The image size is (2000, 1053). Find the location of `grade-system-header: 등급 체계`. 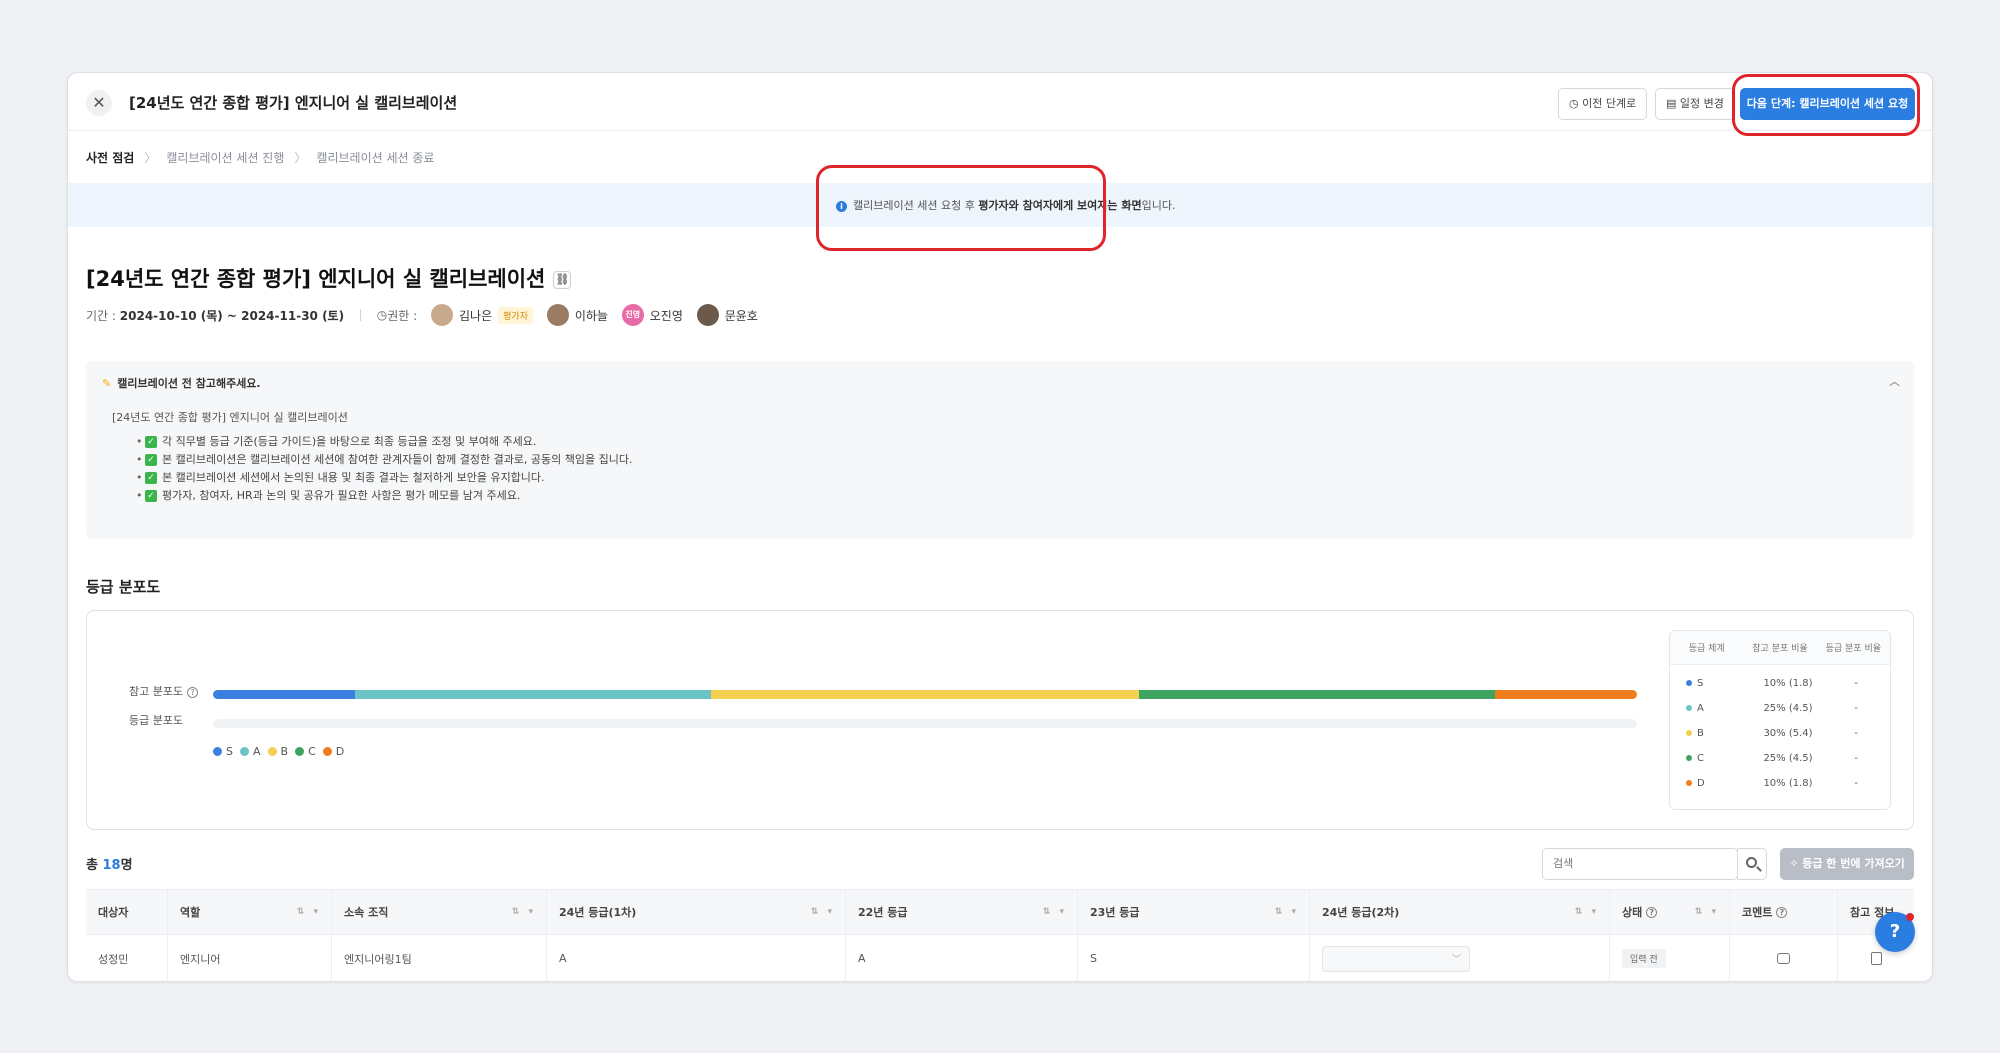

grade-system-header: 등급 체계 is located at coordinates (1706, 649).